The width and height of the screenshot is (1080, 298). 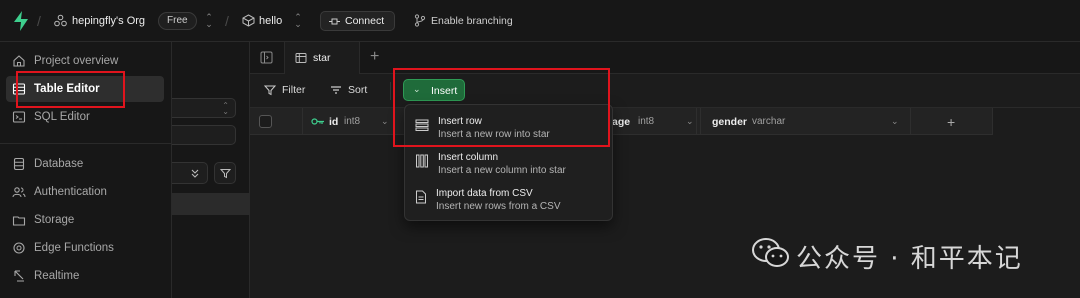 I want to click on org-name: hepingfly's Org, so click(x=108, y=21).